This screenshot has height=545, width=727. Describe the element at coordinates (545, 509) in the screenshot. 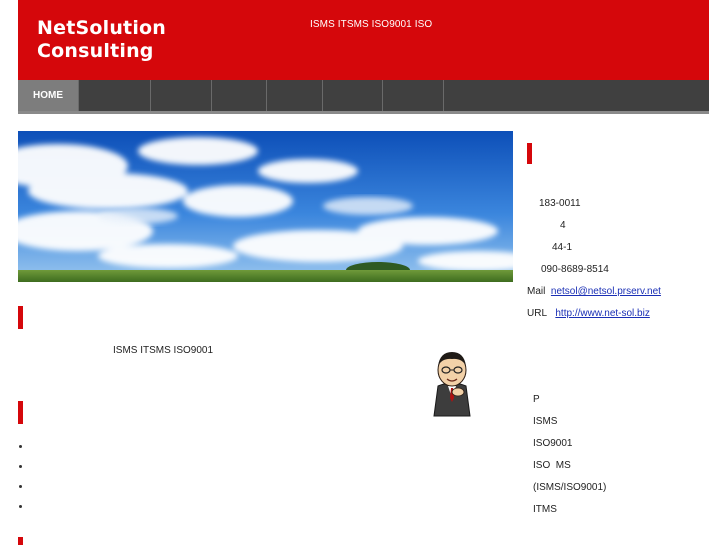

I see `service-item: ITMS` at that location.